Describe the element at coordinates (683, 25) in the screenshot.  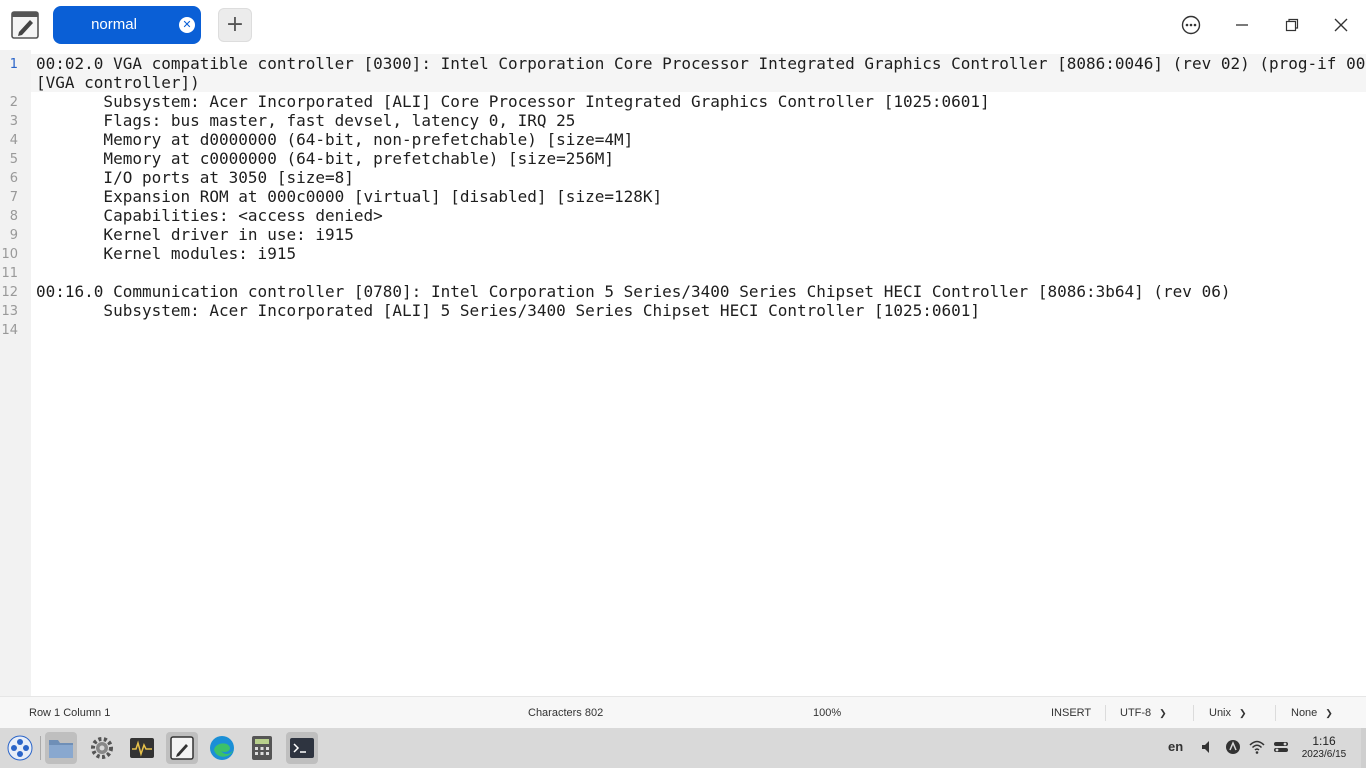
I see `title-bar: normal ✕ +` at that location.